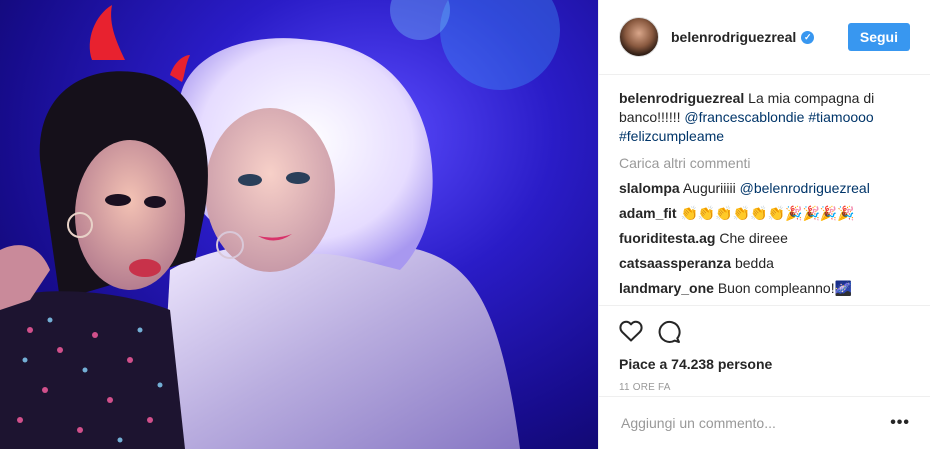 The image size is (930, 449). What do you see at coordinates (649, 188) in the screenshot?
I see `comment-author: slalompa` at bounding box center [649, 188].